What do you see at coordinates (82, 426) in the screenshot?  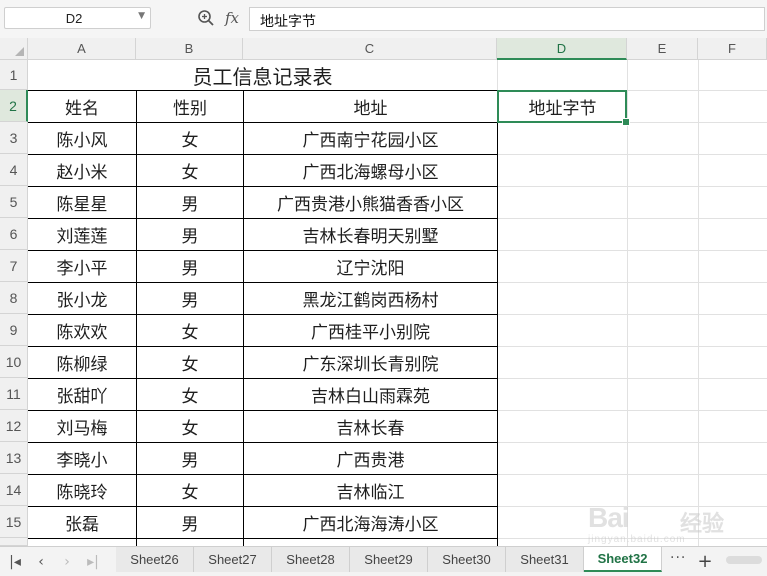 I see `cell-name: 刘马梅` at bounding box center [82, 426].